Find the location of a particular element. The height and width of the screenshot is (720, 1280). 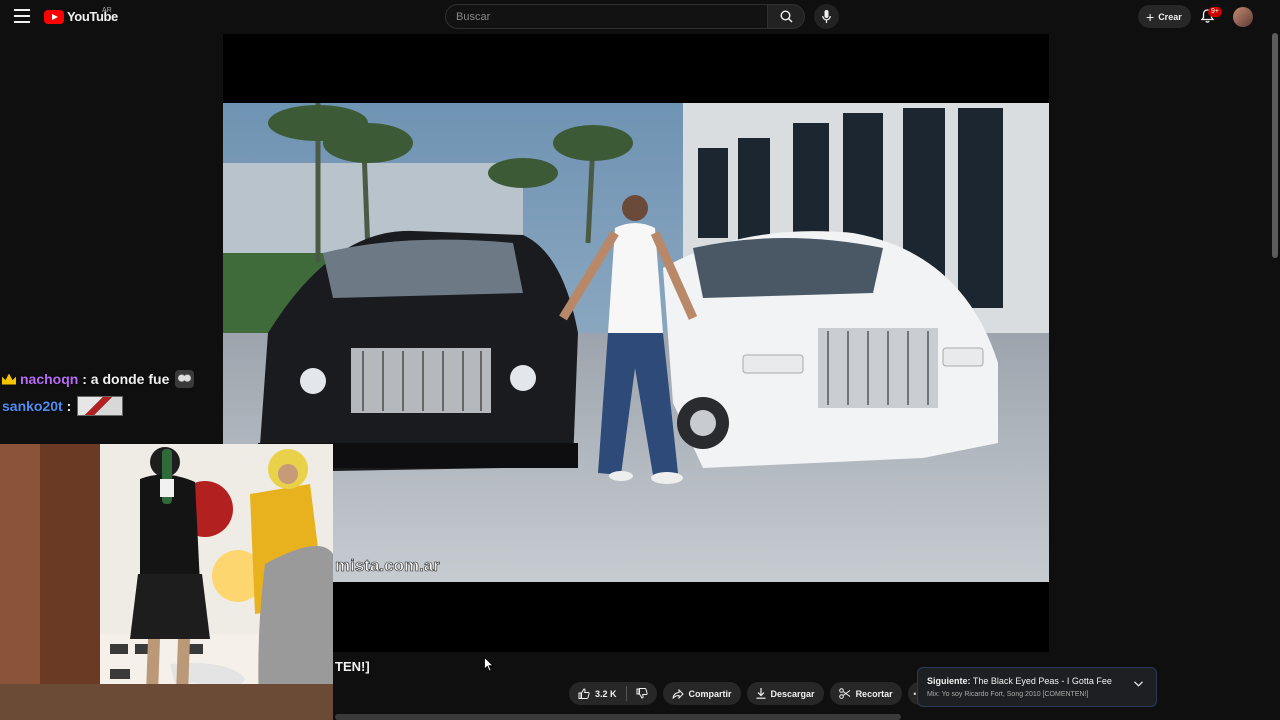

like-button: 3.2 K is located at coordinates (597, 693).